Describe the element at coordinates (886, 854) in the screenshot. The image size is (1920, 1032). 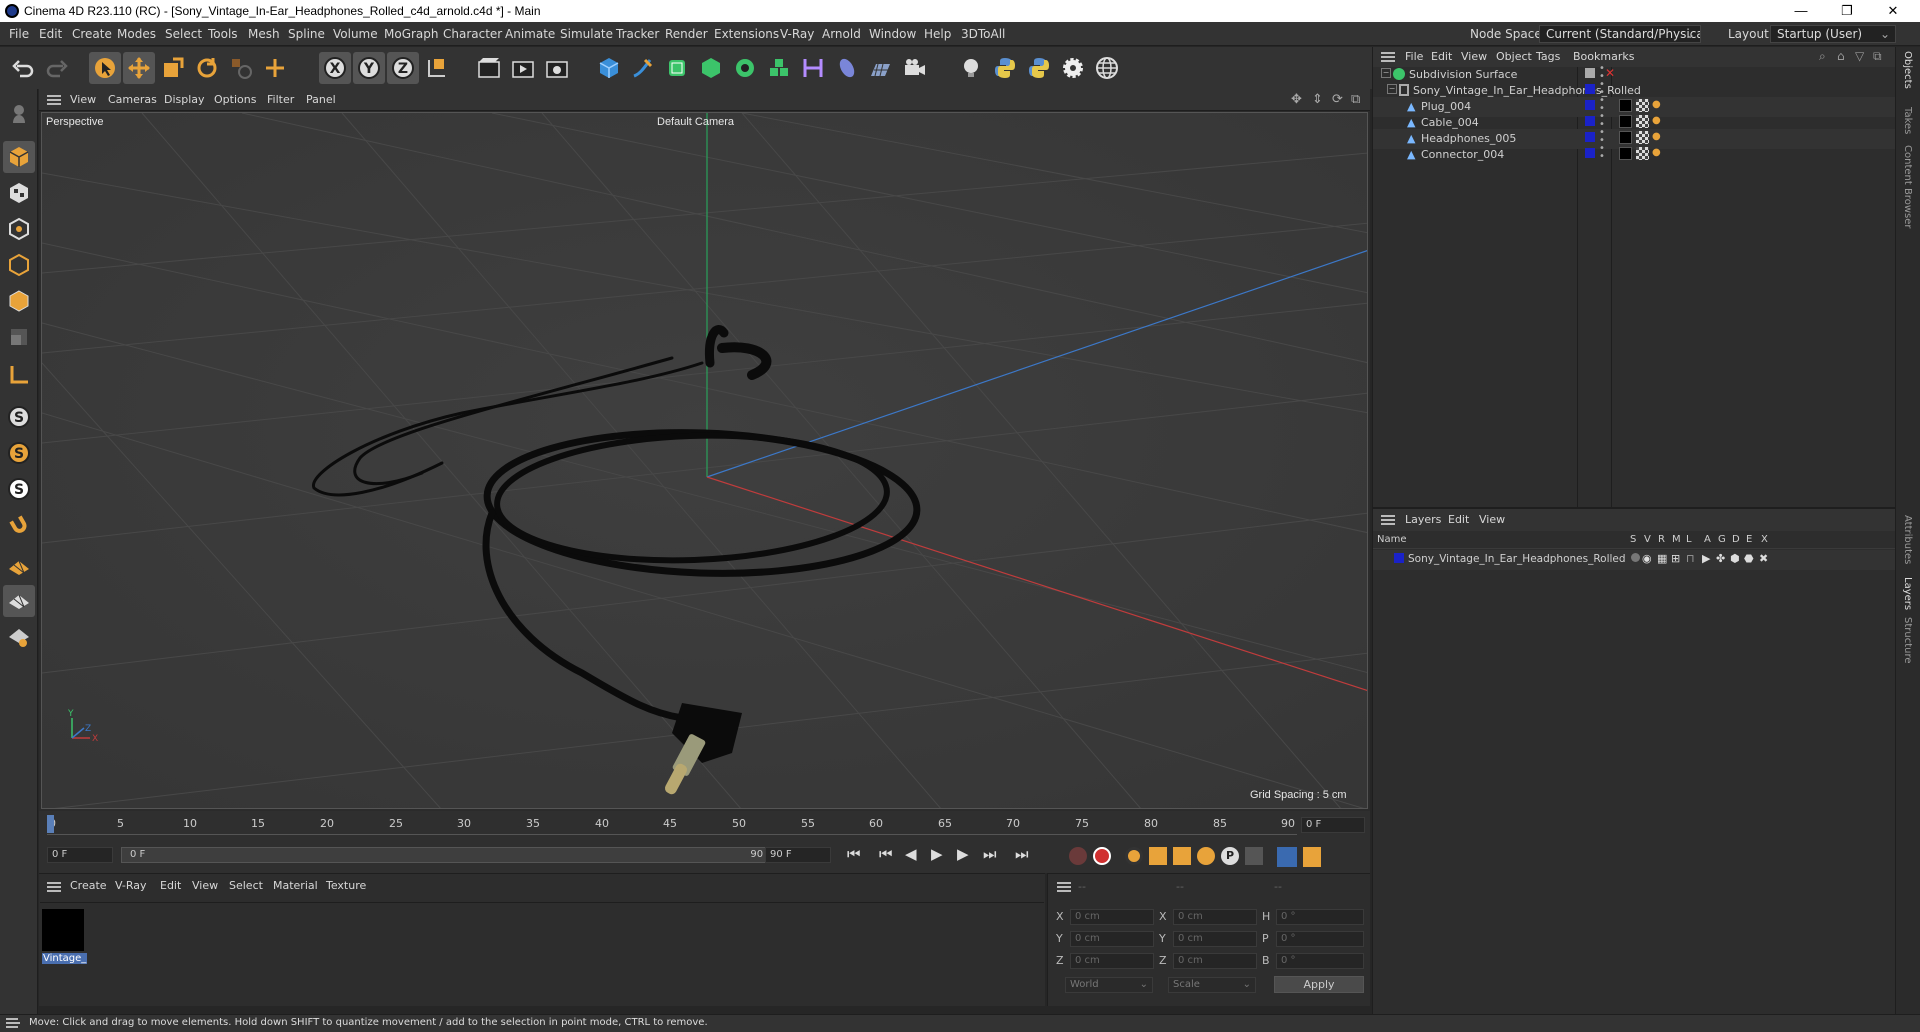
I see `prev-key-icon: ⏮` at that location.